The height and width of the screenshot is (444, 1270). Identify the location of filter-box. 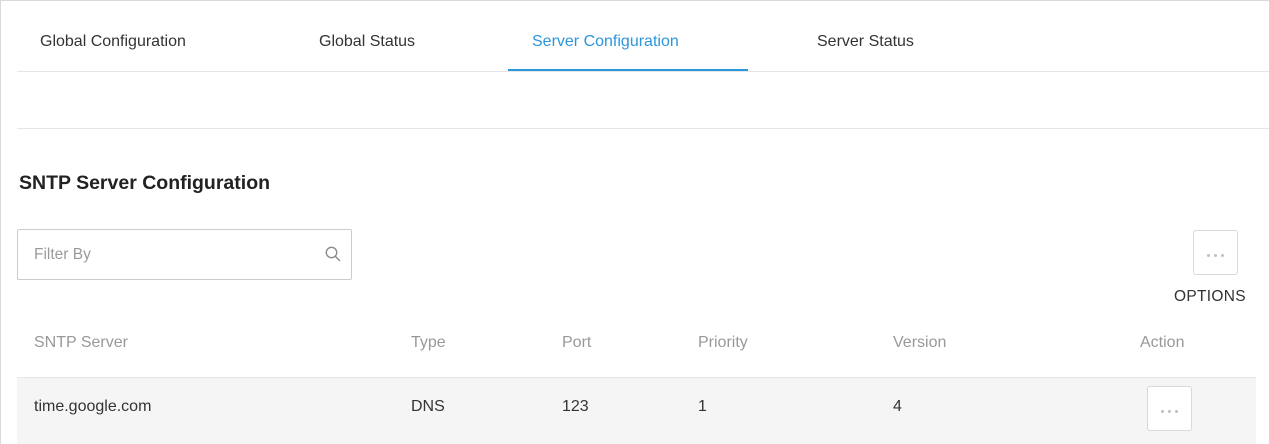
(184, 254).